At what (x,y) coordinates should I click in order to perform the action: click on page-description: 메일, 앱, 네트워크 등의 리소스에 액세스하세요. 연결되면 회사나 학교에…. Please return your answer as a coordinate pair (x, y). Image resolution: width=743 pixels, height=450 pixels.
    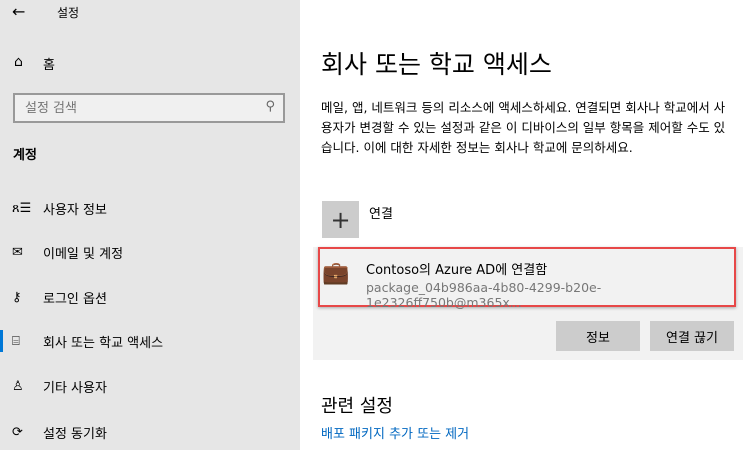
    Looking at the image, I should click on (523, 127).